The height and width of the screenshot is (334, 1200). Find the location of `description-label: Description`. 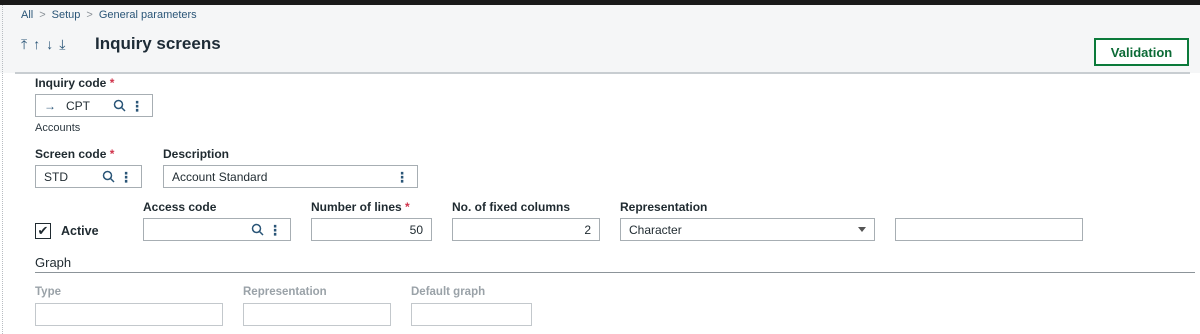

description-label: Description is located at coordinates (196, 154).